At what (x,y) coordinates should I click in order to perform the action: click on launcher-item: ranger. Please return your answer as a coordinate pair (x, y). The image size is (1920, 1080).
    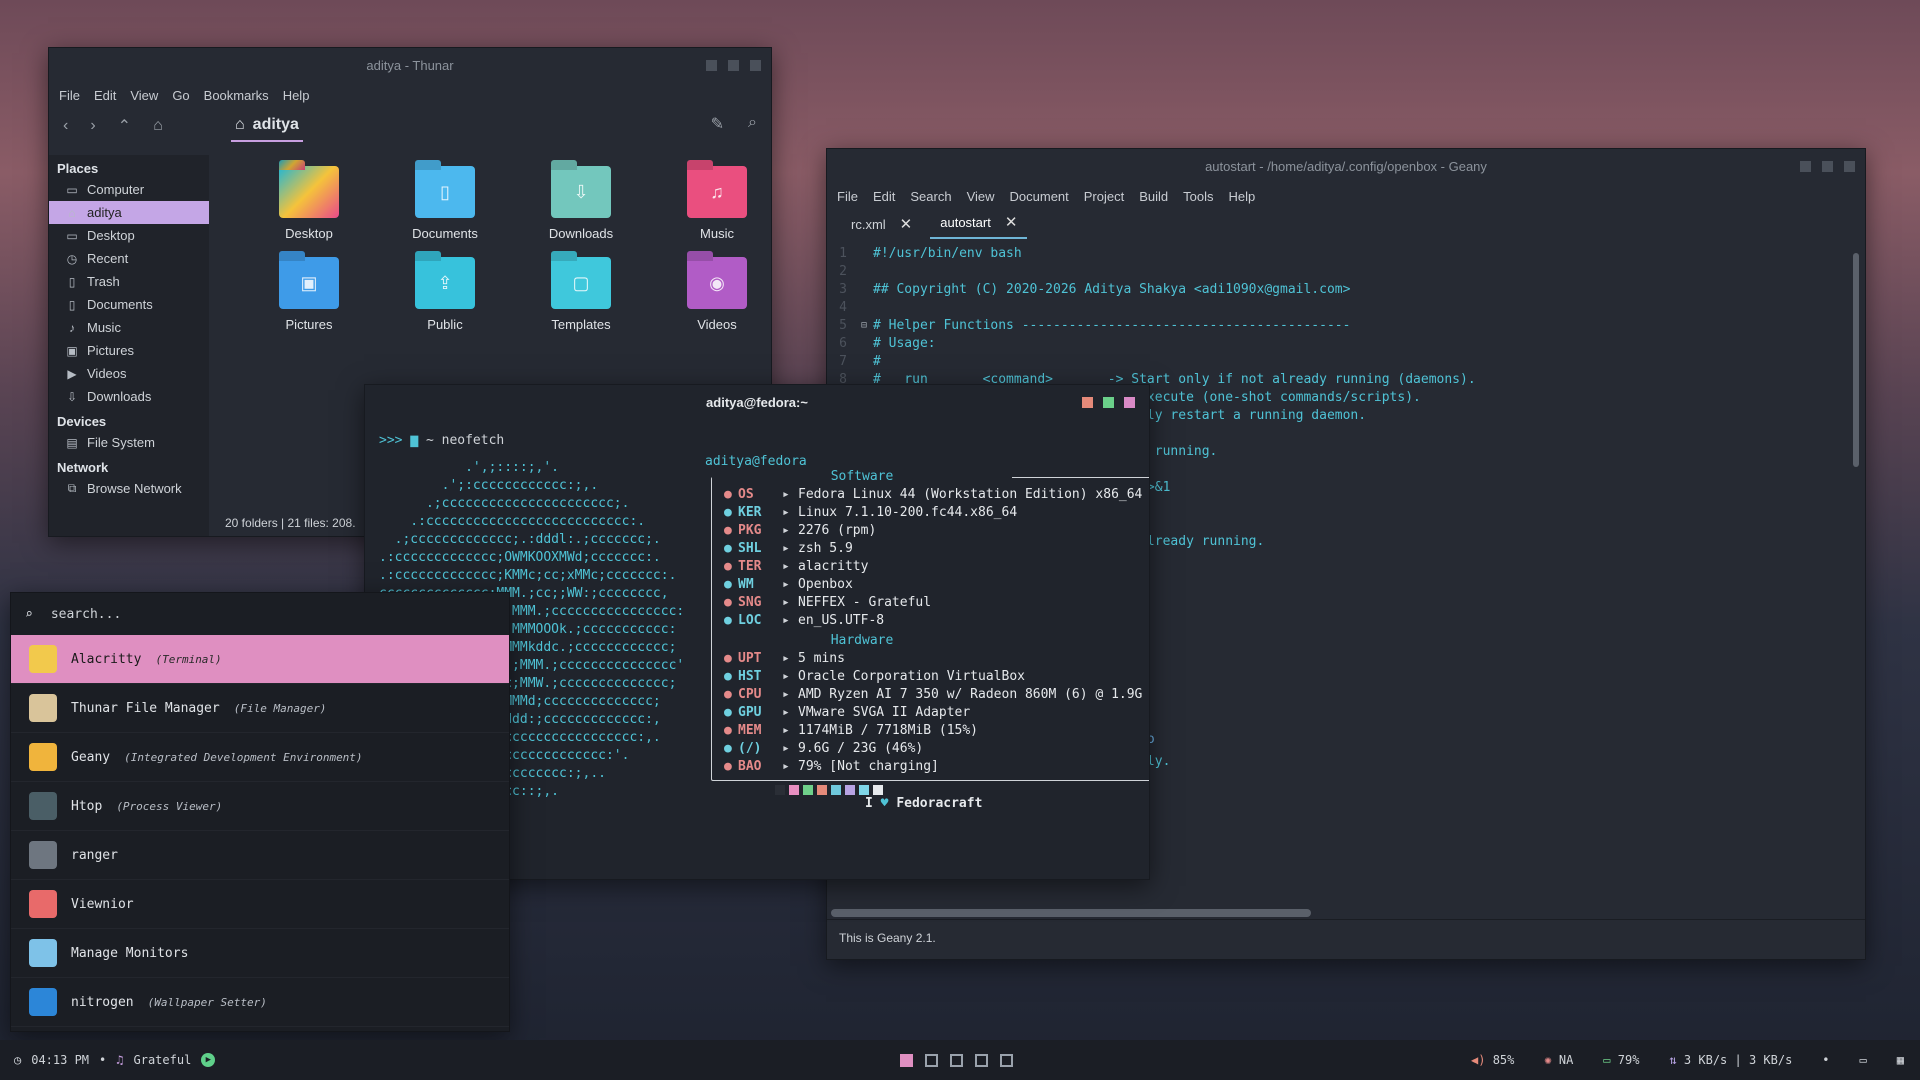
    Looking at the image, I should click on (260, 855).